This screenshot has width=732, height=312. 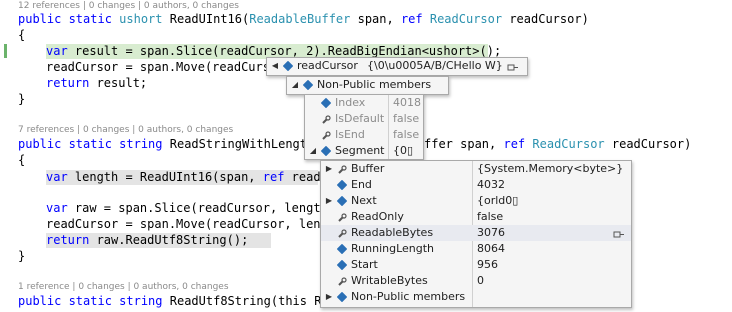 What do you see at coordinates (476, 297) in the screenshot?
I see `datatip-row: ▶ Non-Public members` at bounding box center [476, 297].